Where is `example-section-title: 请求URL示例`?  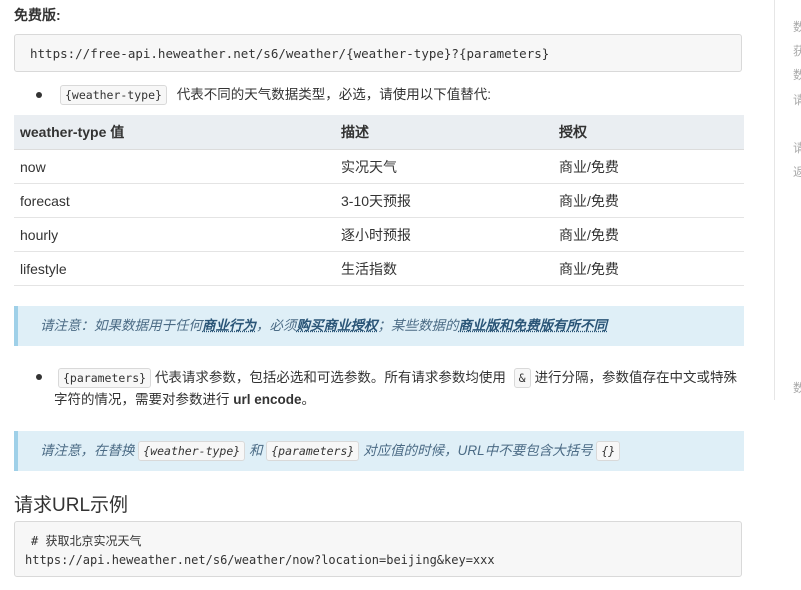 example-section-title: 请求URL示例 is located at coordinates (71, 505).